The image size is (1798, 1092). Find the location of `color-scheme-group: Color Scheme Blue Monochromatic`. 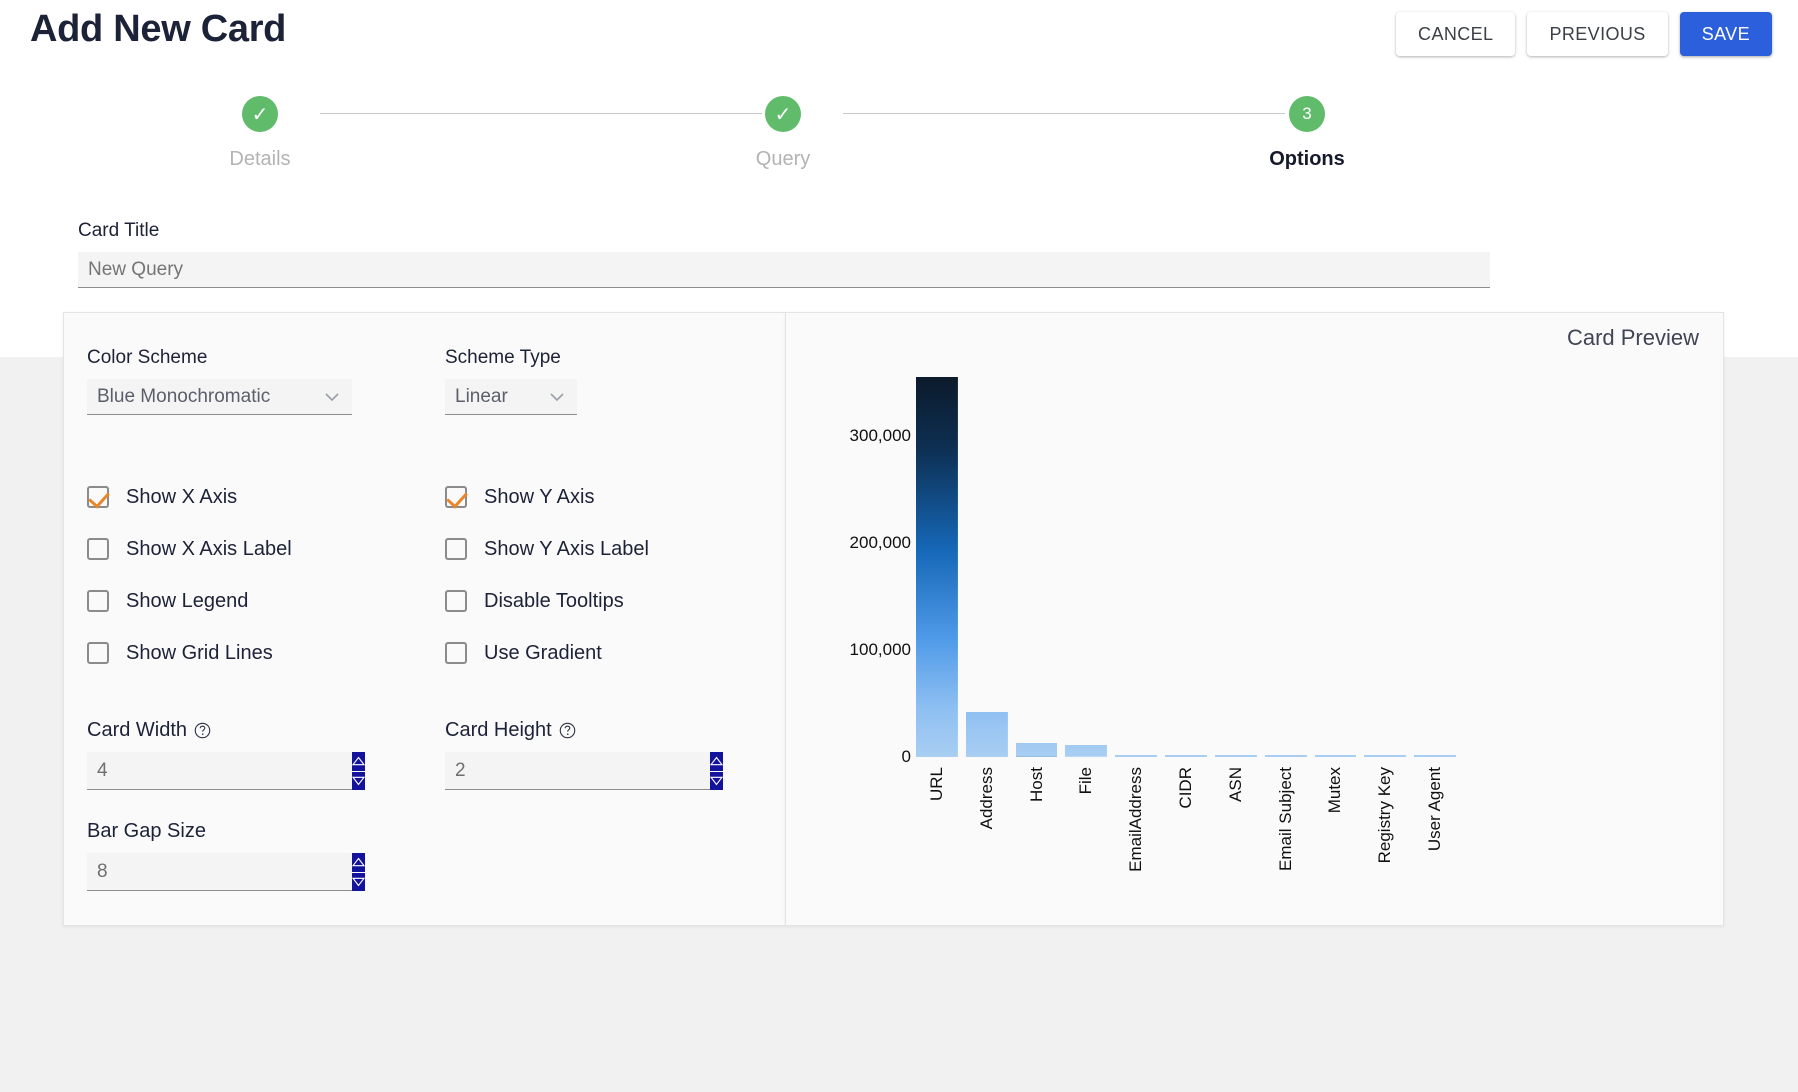

color-scheme-group: Color Scheme Blue Monochromatic is located at coordinates (259, 381).